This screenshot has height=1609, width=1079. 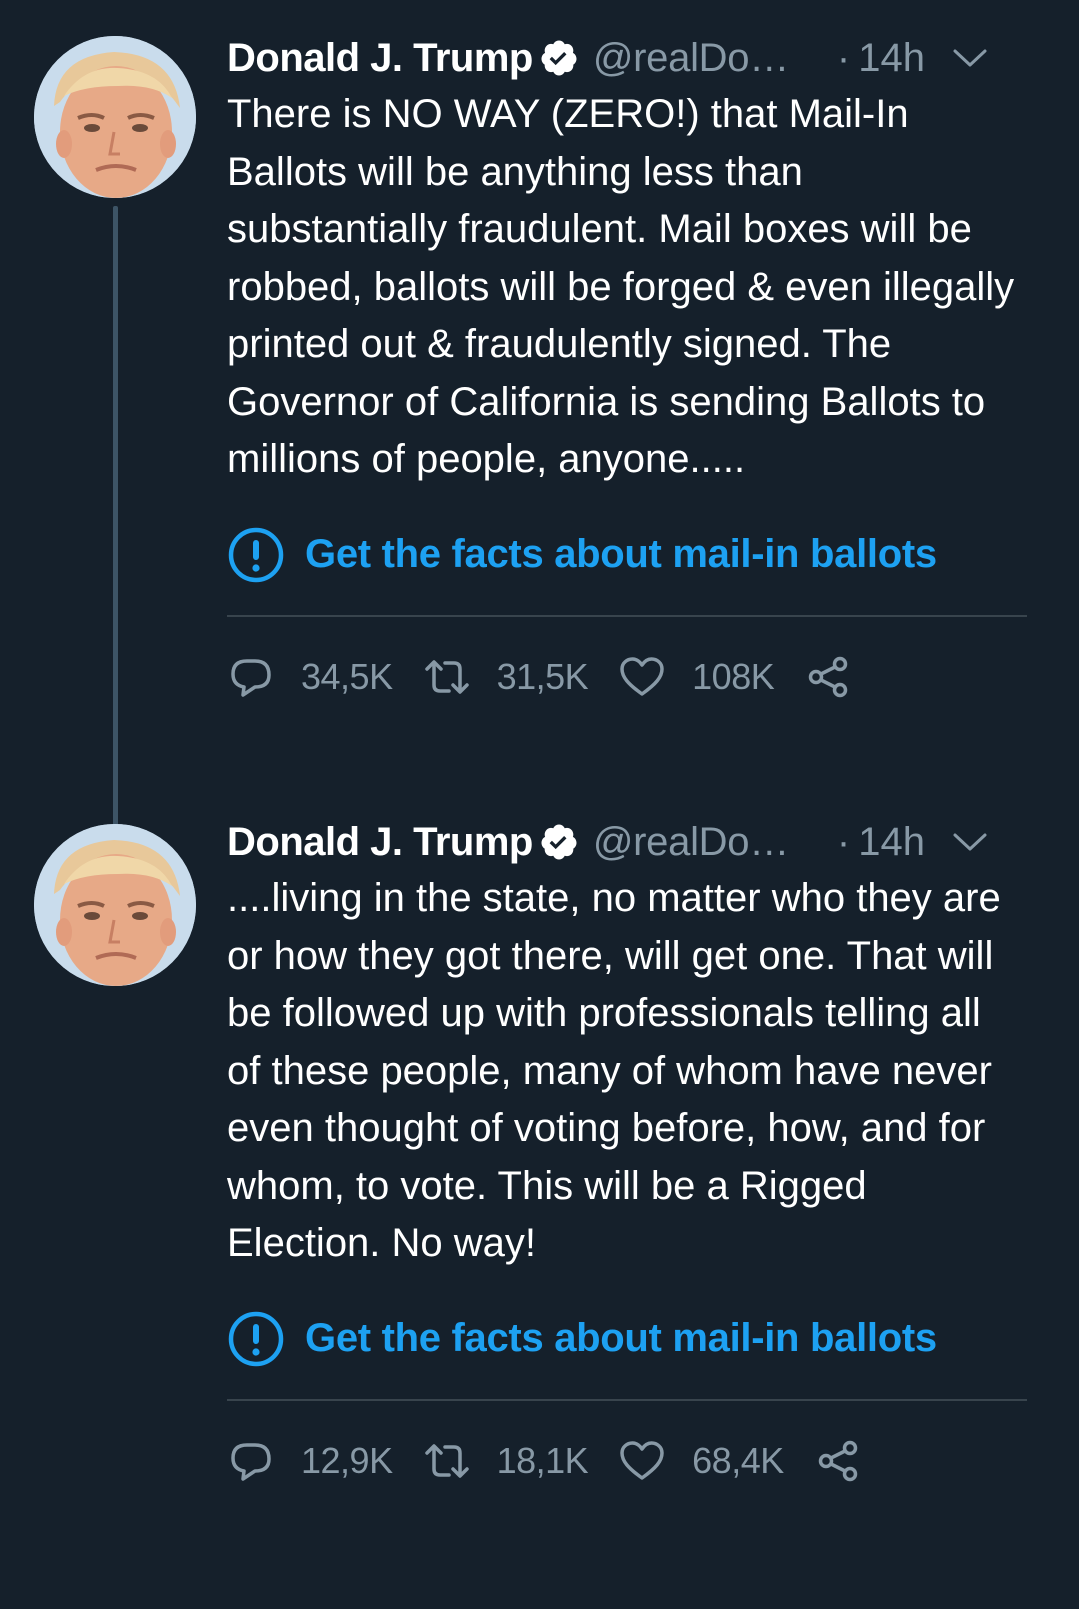 I want to click on reply-count: 34,5K, so click(x=347, y=676).